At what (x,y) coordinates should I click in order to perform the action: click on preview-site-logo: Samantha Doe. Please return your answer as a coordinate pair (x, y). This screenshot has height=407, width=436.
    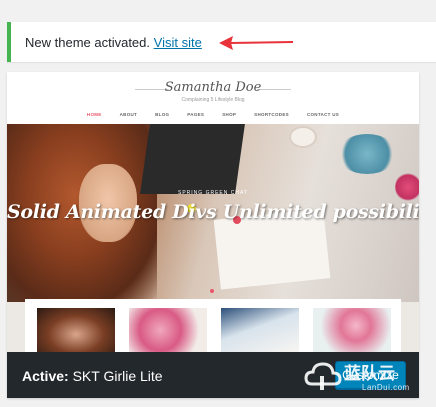
    Looking at the image, I should click on (213, 87).